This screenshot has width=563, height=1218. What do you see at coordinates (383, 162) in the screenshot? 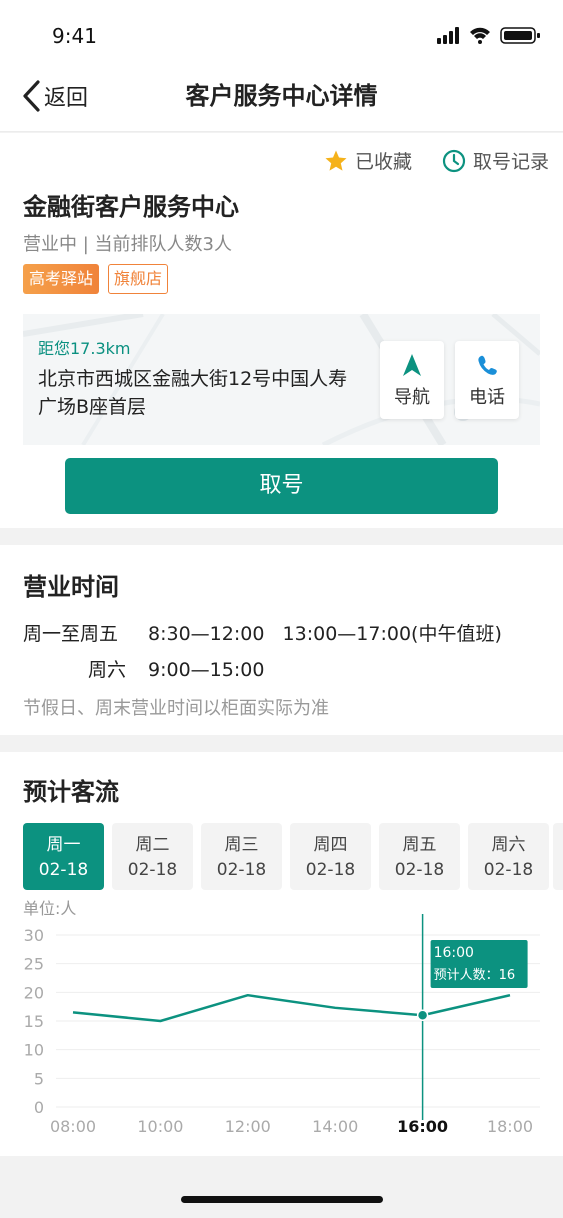
I see `favorite-label: 已收藏` at bounding box center [383, 162].